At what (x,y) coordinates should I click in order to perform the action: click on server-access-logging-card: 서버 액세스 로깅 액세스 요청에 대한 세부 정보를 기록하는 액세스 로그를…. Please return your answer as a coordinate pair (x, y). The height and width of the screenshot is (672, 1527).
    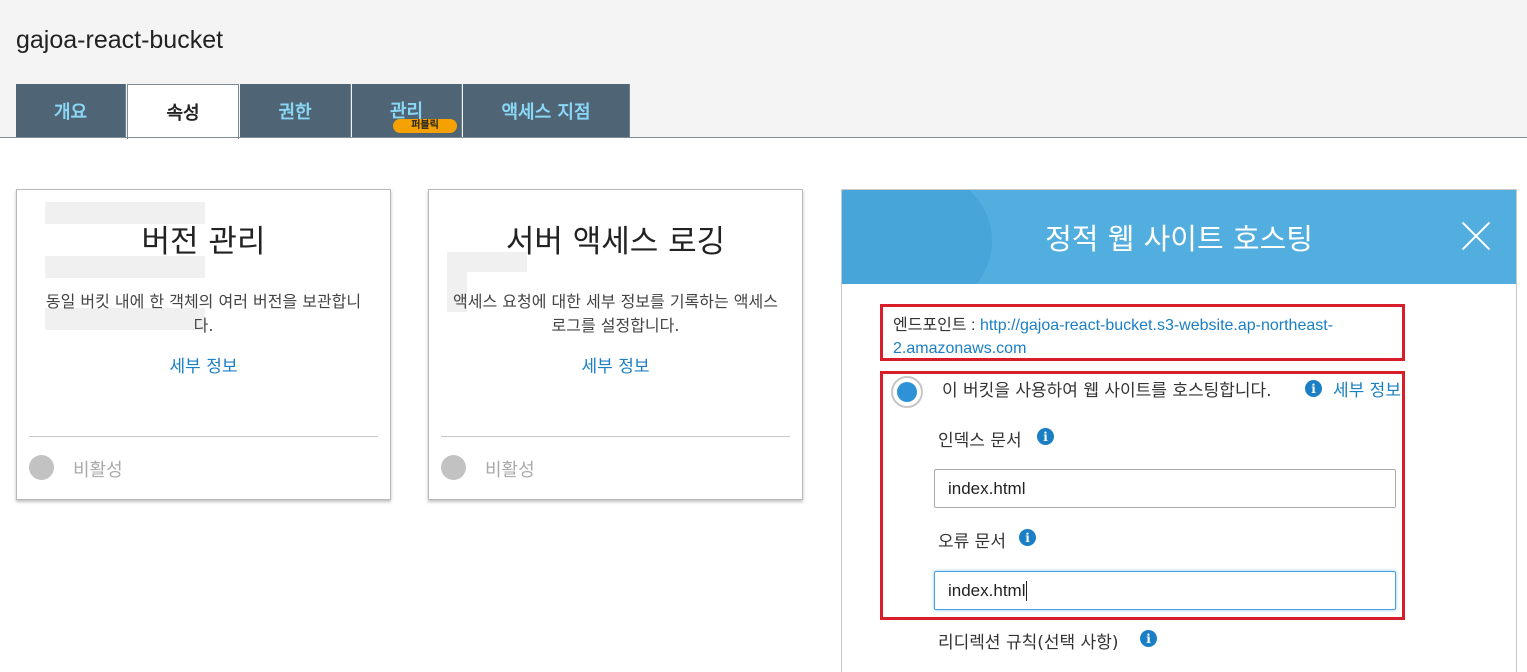
    Looking at the image, I should click on (615, 344).